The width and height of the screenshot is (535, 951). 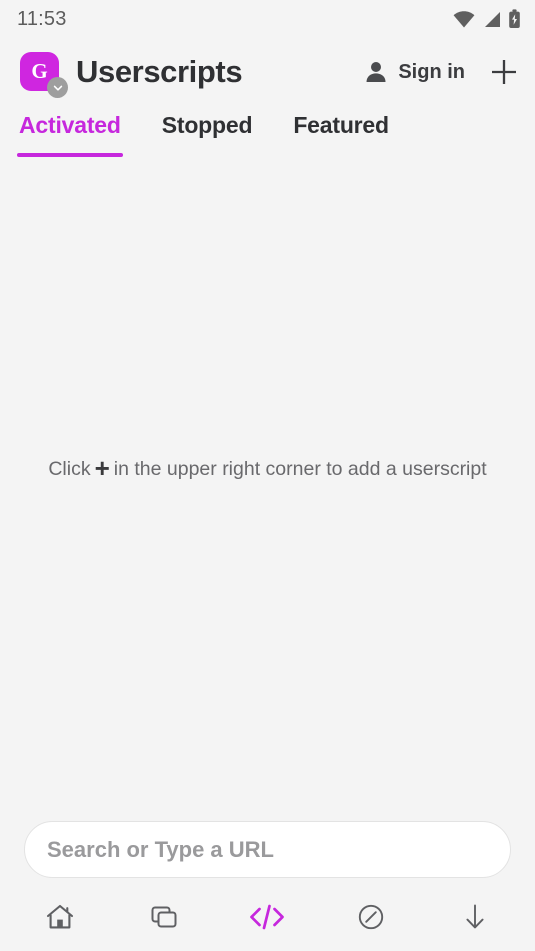 I want to click on app-bar-actions: Sign in, so click(x=442, y=72).